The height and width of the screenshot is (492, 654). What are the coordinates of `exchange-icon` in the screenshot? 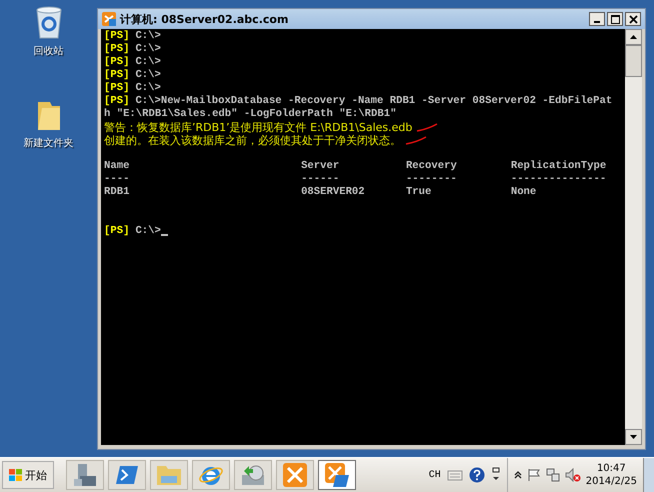 It's located at (295, 475).